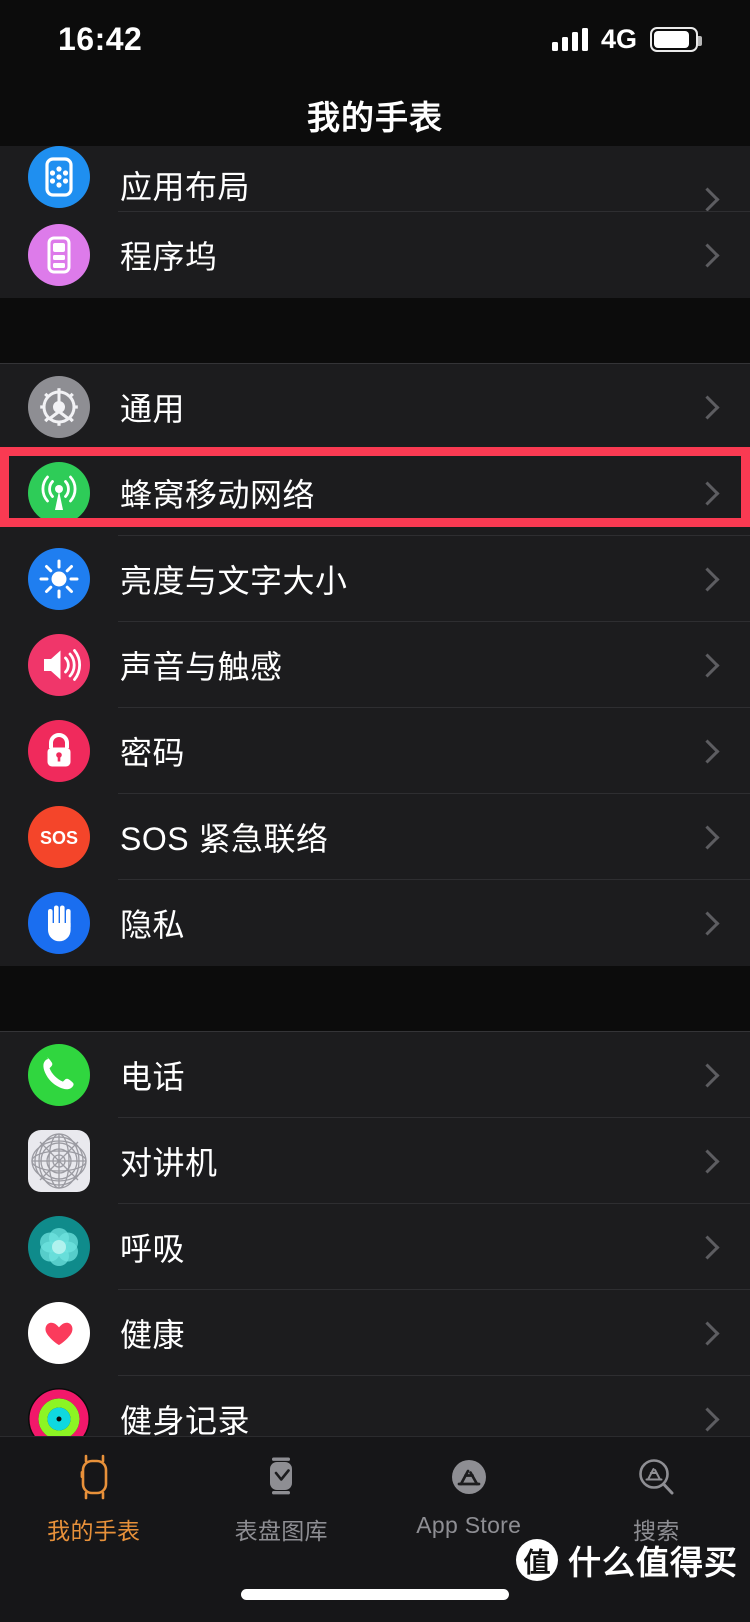  I want to click on list-item-app-layout: 应用布局, so click(375, 179).